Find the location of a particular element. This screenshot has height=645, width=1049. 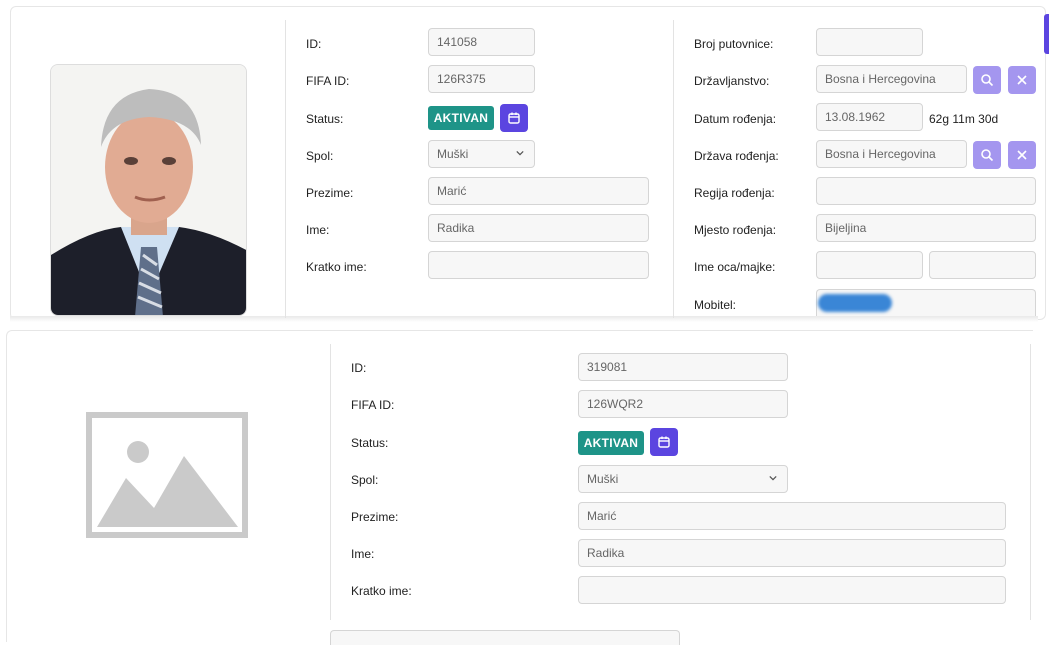

mjesto-rodjenja-label: Mjesto rođenja: is located at coordinates (735, 230).